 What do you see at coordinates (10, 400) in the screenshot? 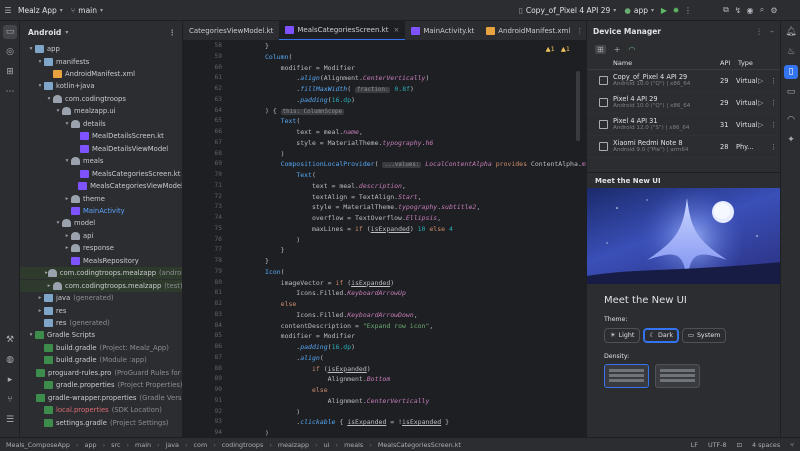
I see `git-icon: ⑂` at bounding box center [10, 400].